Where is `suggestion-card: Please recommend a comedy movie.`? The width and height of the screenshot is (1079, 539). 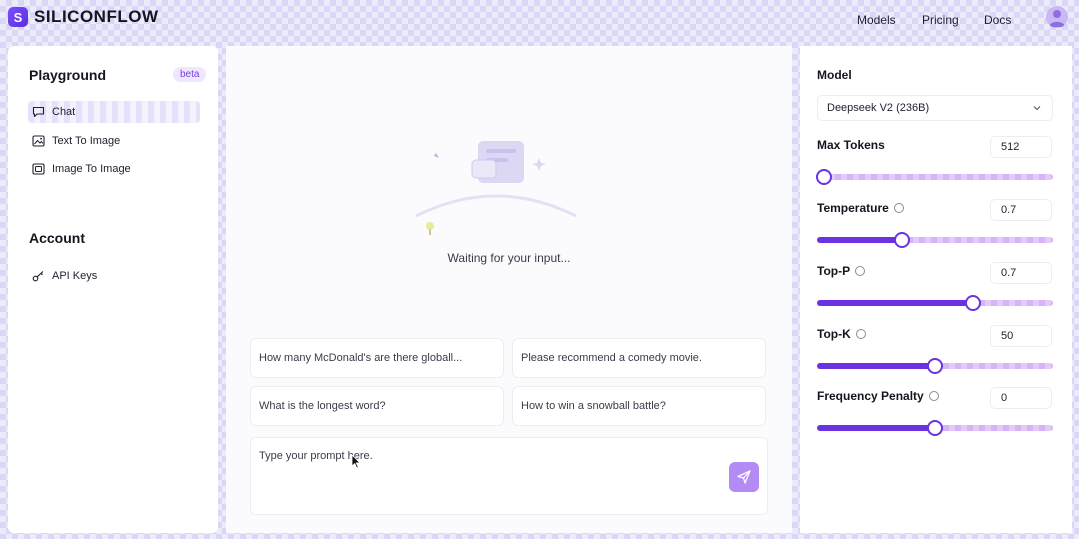 suggestion-card: Please recommend a comedy movie. is located at coordinates (639, 358).